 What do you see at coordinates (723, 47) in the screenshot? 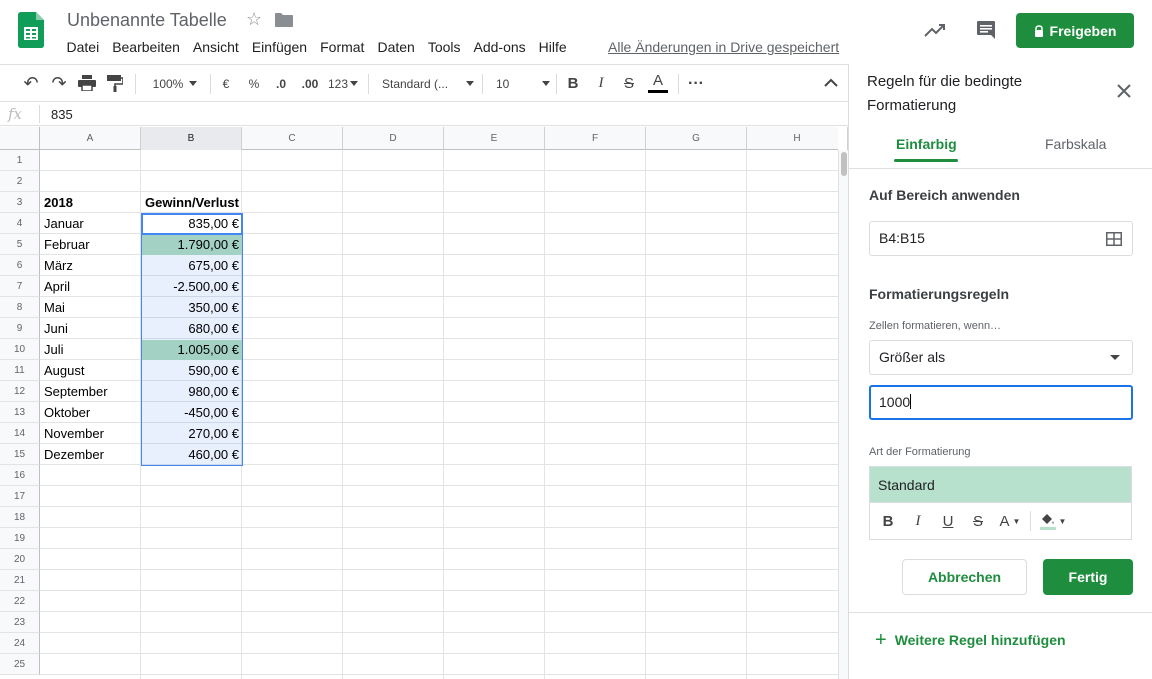
I see `save-status-link: Alle Änderungen in Drive gespeichert` at bounding box center [723, 47].